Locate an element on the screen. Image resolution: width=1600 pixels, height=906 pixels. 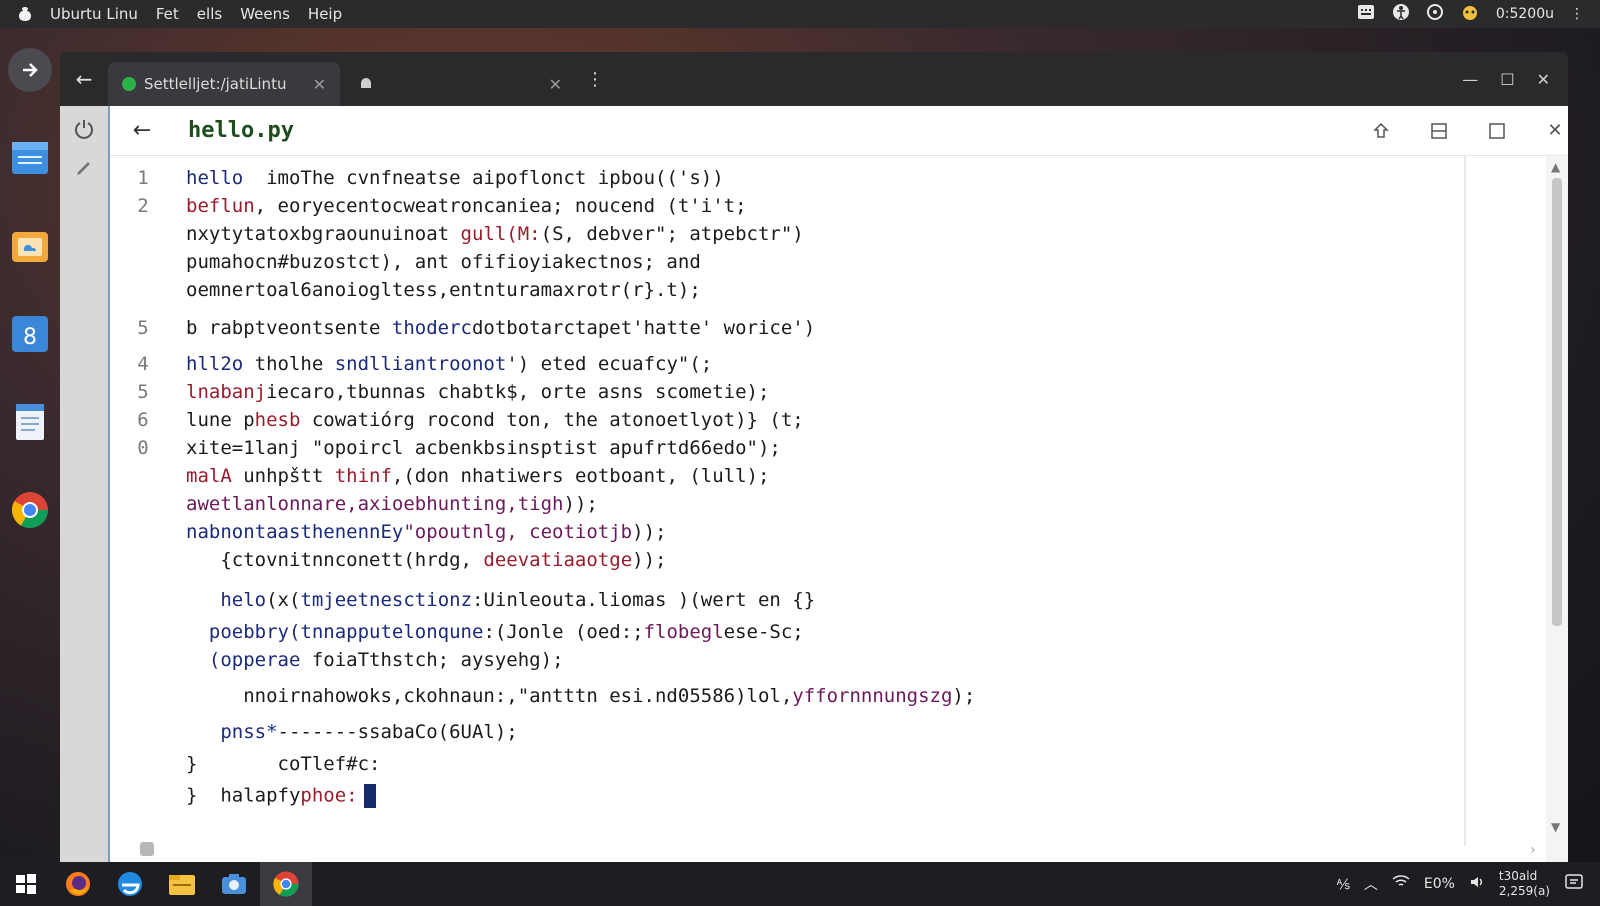
code-token: awetlanlonnare,axioebhunting,tigh is located at coordinates (375, 504).